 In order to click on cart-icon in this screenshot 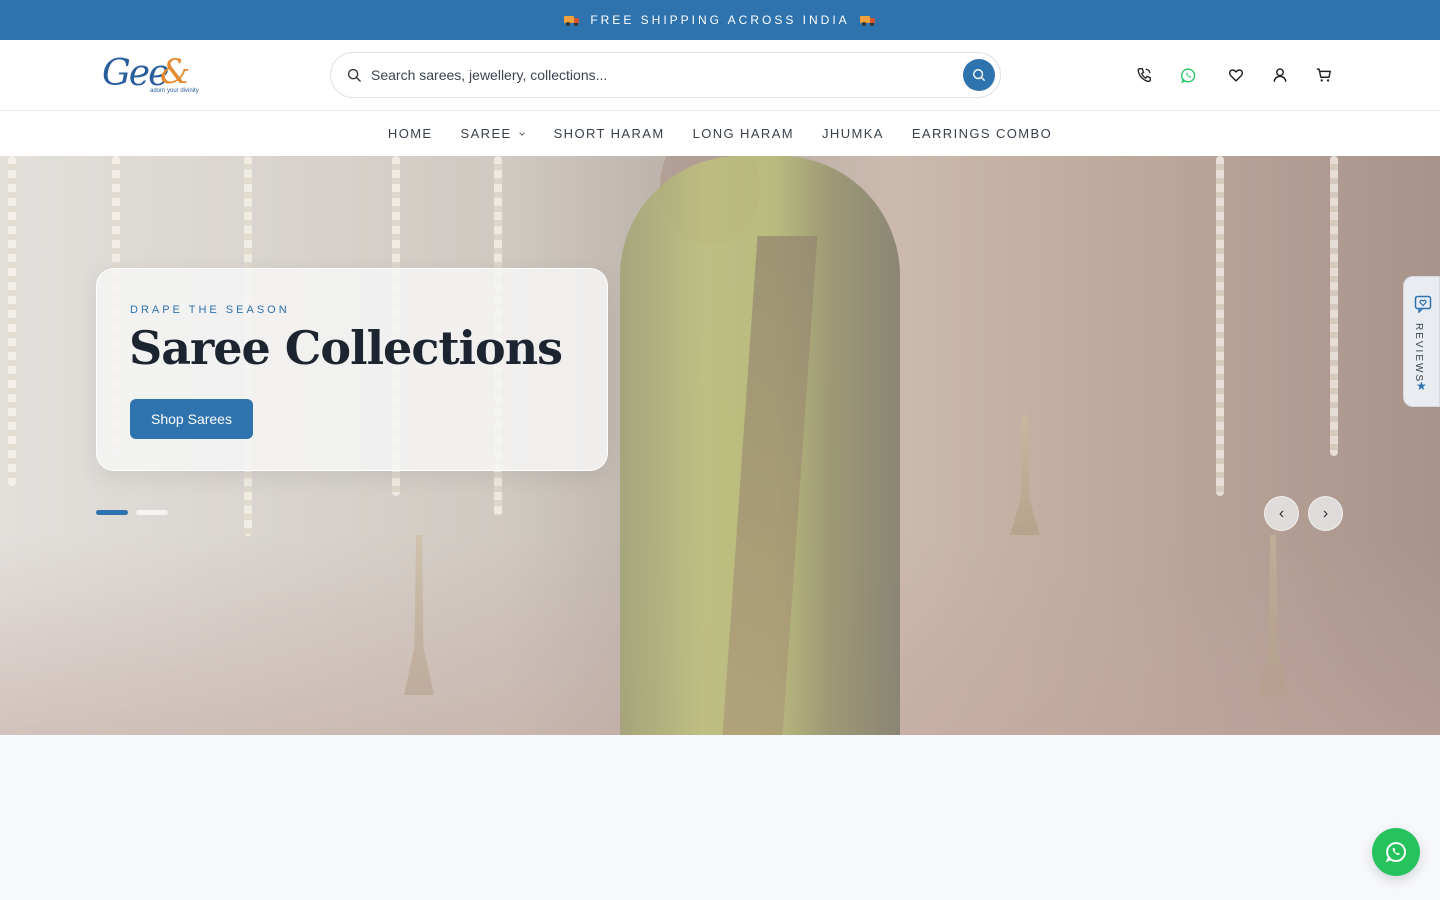, I will do `click(1324, 75)`.